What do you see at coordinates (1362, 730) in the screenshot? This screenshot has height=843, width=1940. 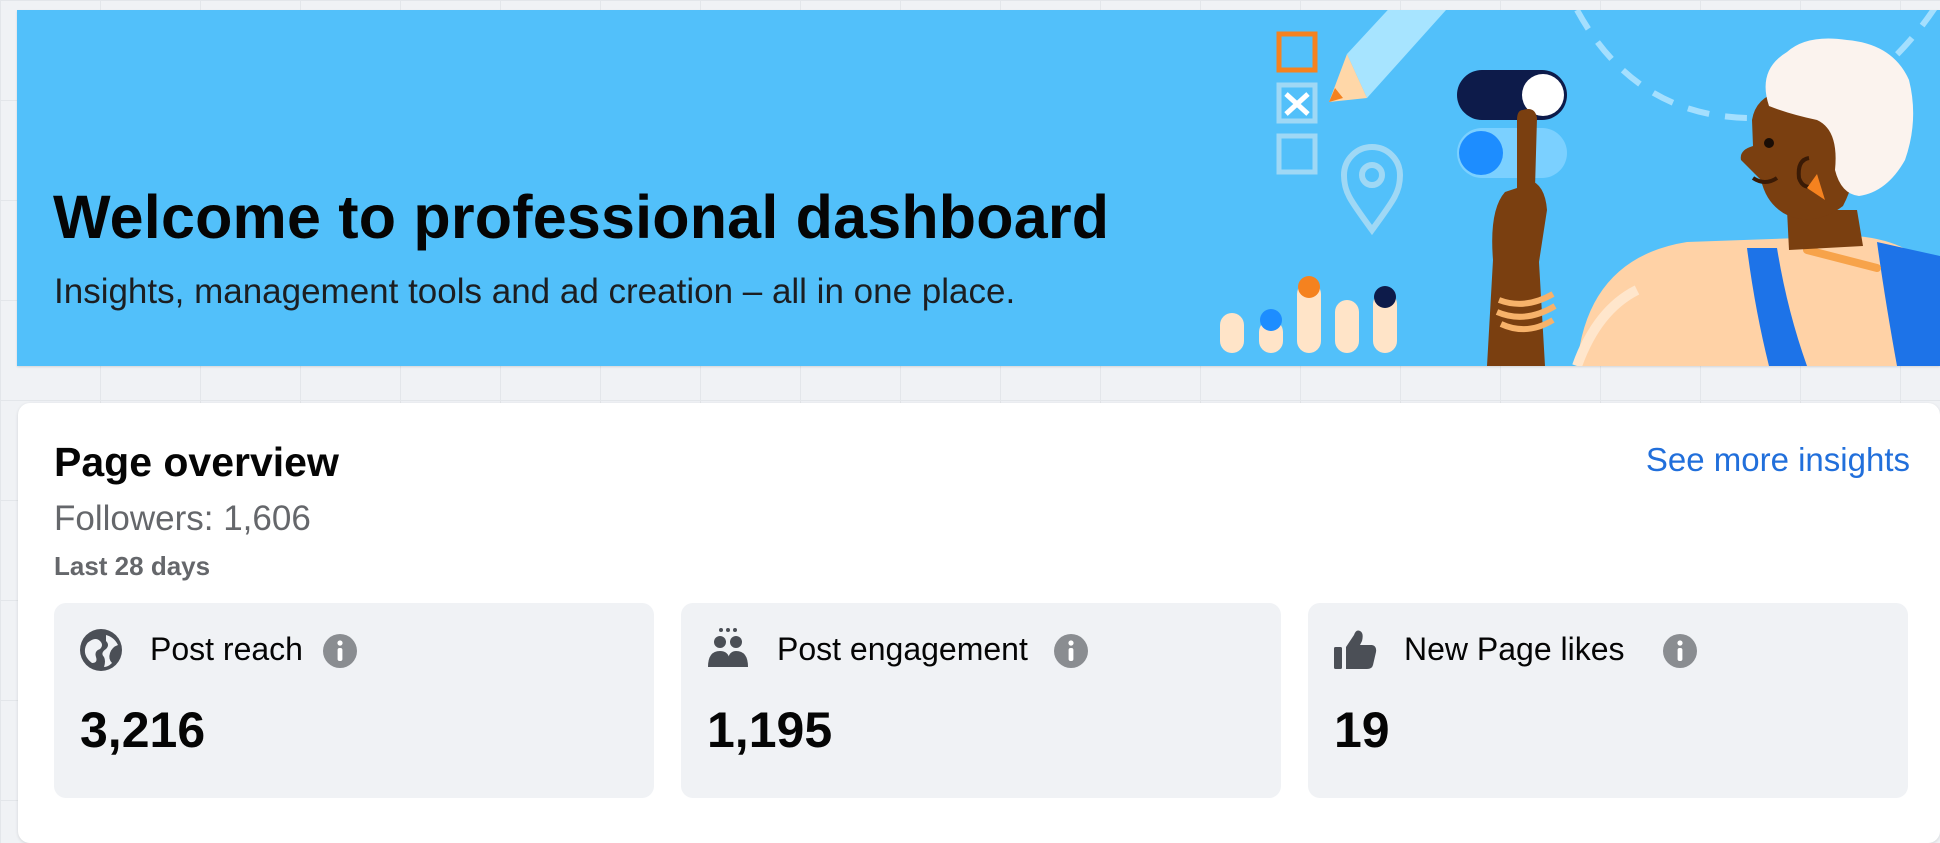 I see `stat-value: 19` at bounding box center [1362, 730].